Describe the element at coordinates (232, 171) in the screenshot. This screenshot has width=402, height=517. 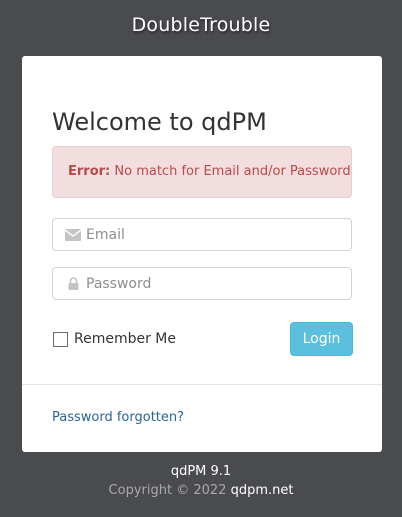
I see `error-message: No match for Email and/or Password` at that location.